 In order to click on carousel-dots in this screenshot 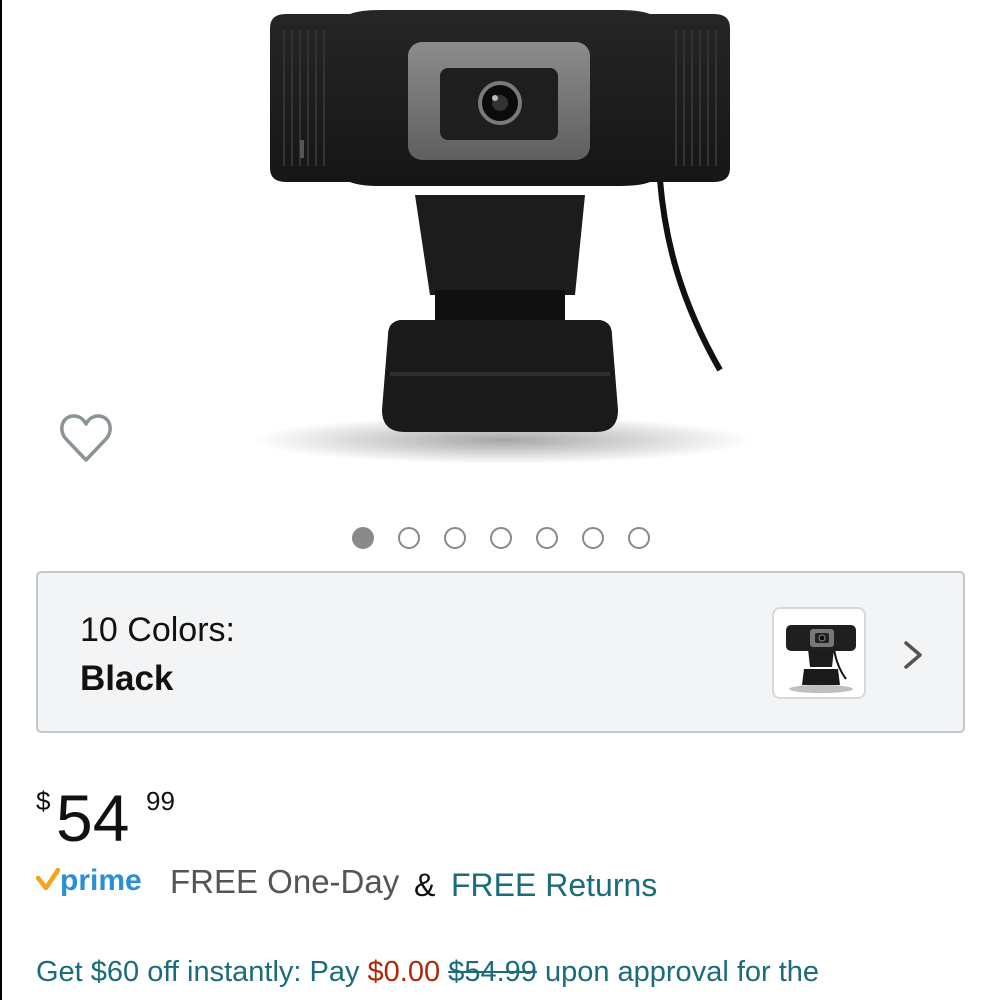, I will do `click(501, 538)`.